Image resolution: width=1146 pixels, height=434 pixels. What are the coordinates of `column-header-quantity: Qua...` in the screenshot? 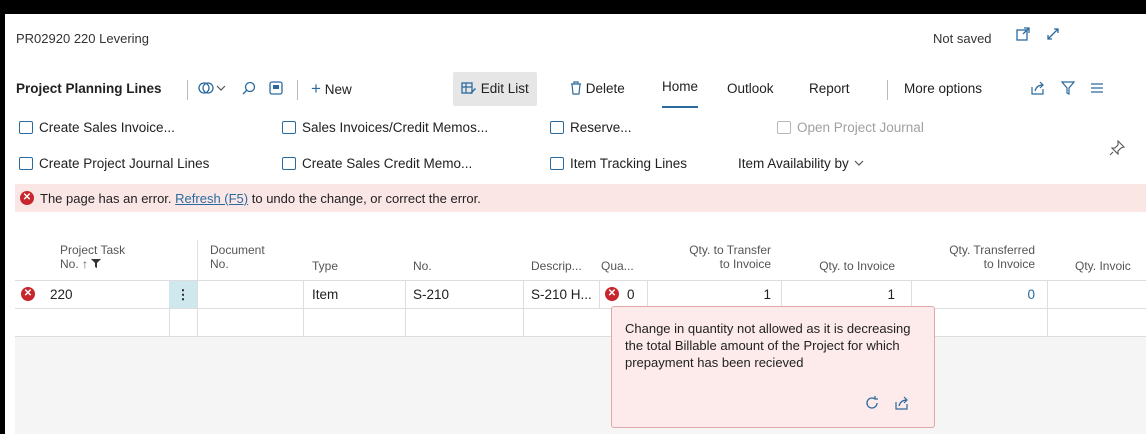 It's located at (617, 266).